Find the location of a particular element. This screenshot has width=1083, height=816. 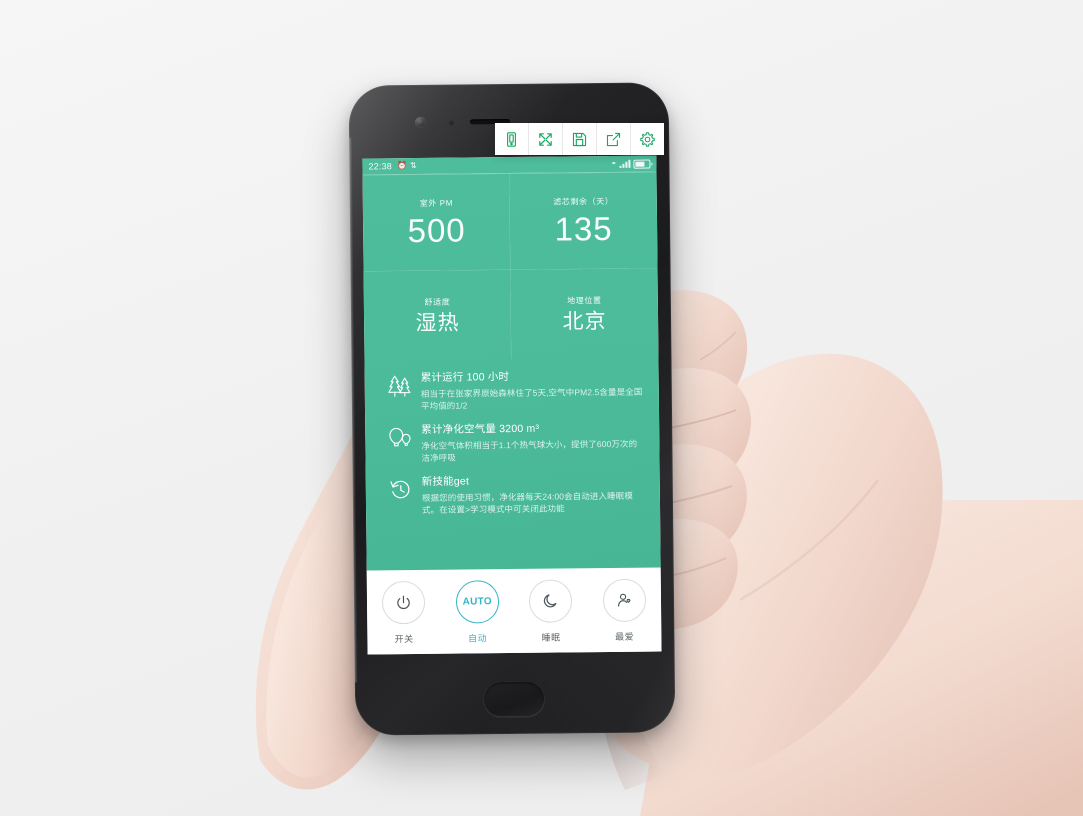

signal-icon is located at coordinates (625, 163).